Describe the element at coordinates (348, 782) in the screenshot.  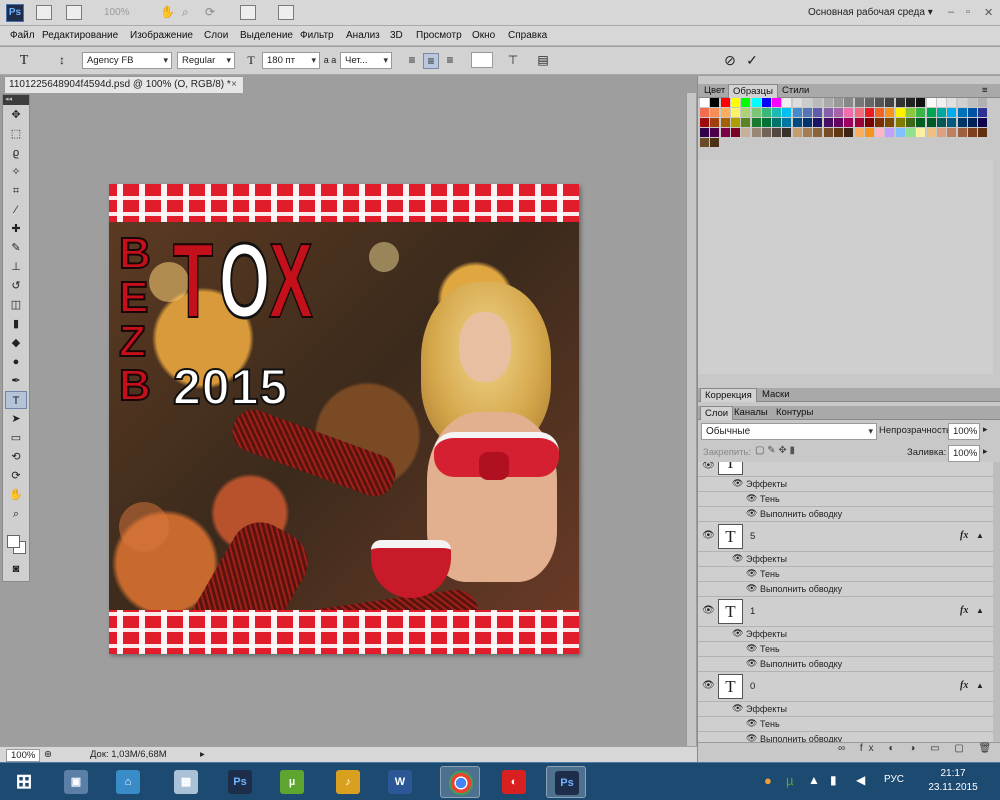
I see `taskbar-app: ♪` at that location.